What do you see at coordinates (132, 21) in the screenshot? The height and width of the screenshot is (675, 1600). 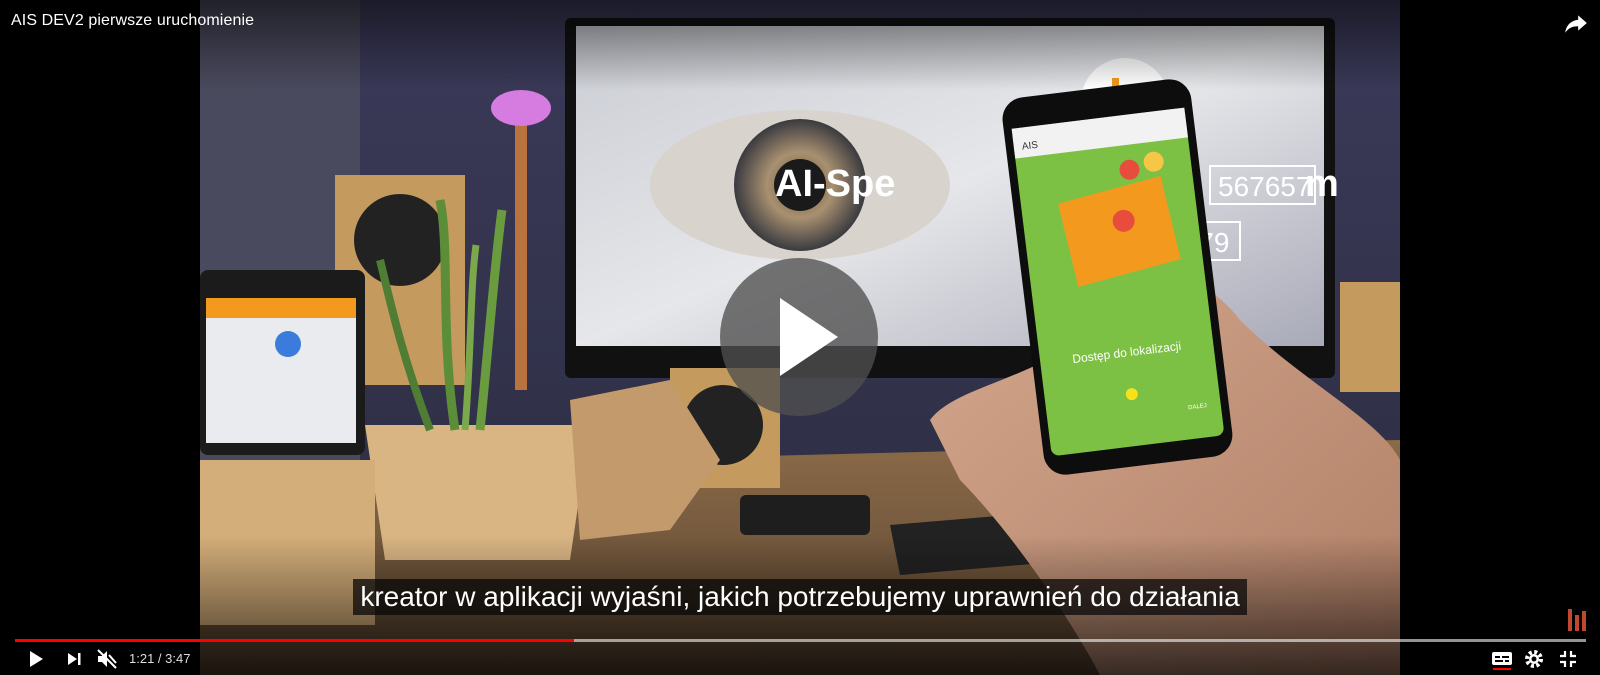 I see `video-title: AIS DEV2 pierwsze uruchomienie` at bounding box center [132, 21].